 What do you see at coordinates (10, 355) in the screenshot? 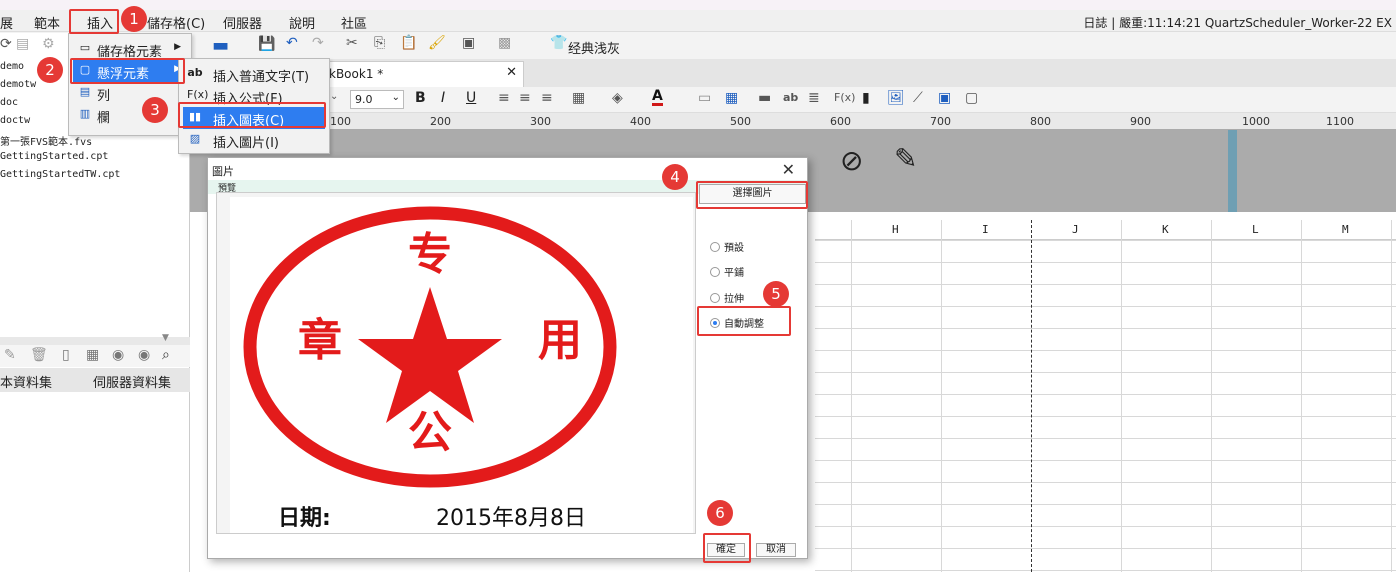
I see `edit-icon: ✎` at bounding box center [10, 355].